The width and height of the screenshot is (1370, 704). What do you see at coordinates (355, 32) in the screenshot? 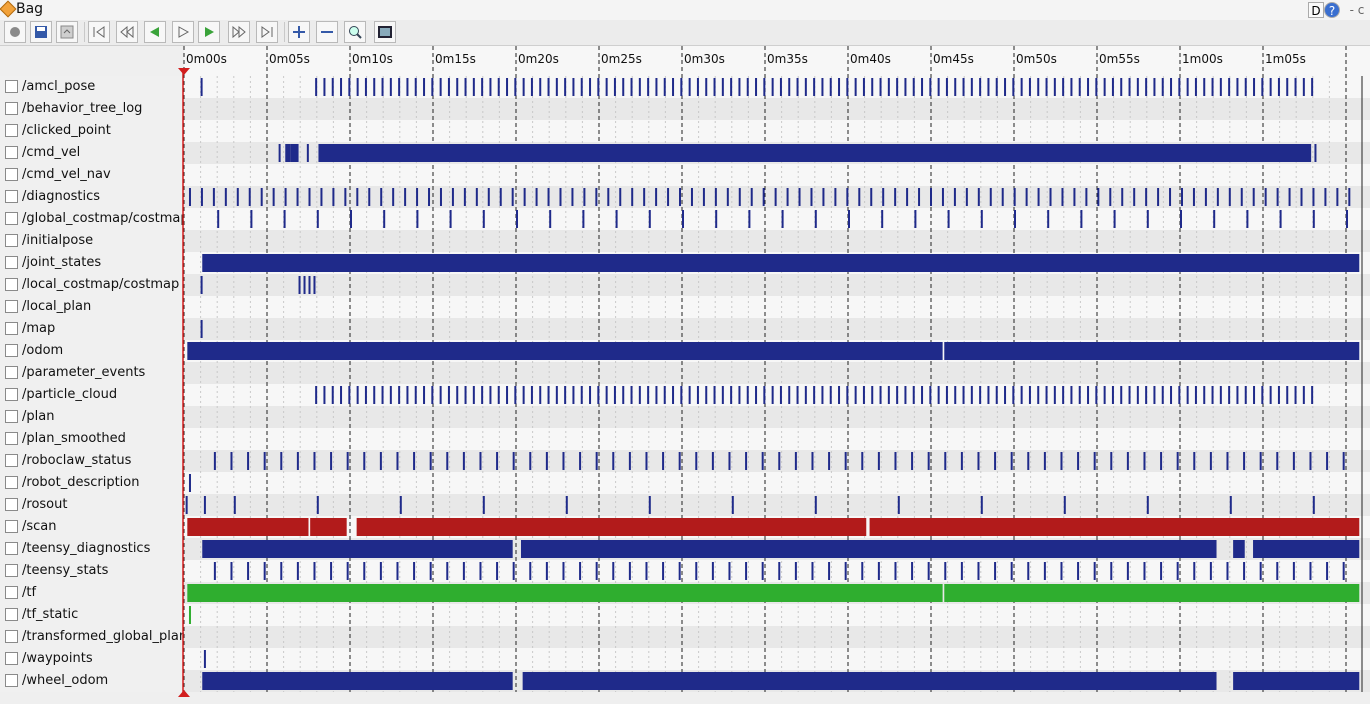
I see `zoom-fit-button` at bounding box center [355, 32].